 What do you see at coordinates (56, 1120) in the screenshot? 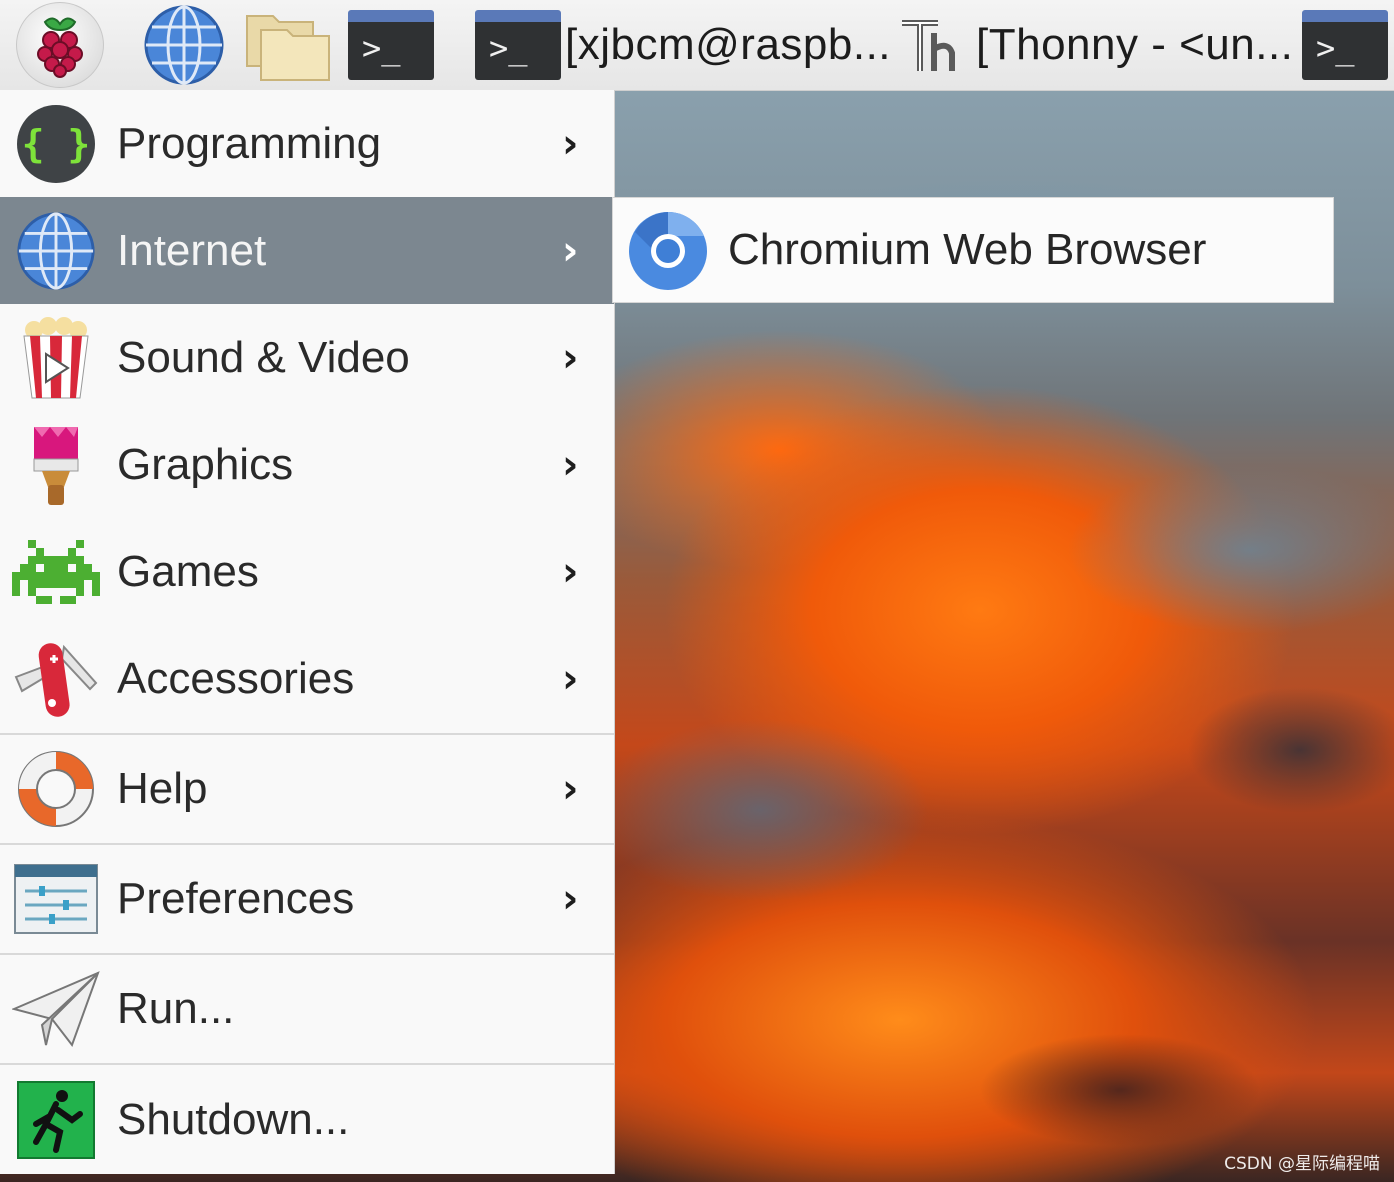
I see `exit-running-man-icon` at bounding box center [56, 1120].